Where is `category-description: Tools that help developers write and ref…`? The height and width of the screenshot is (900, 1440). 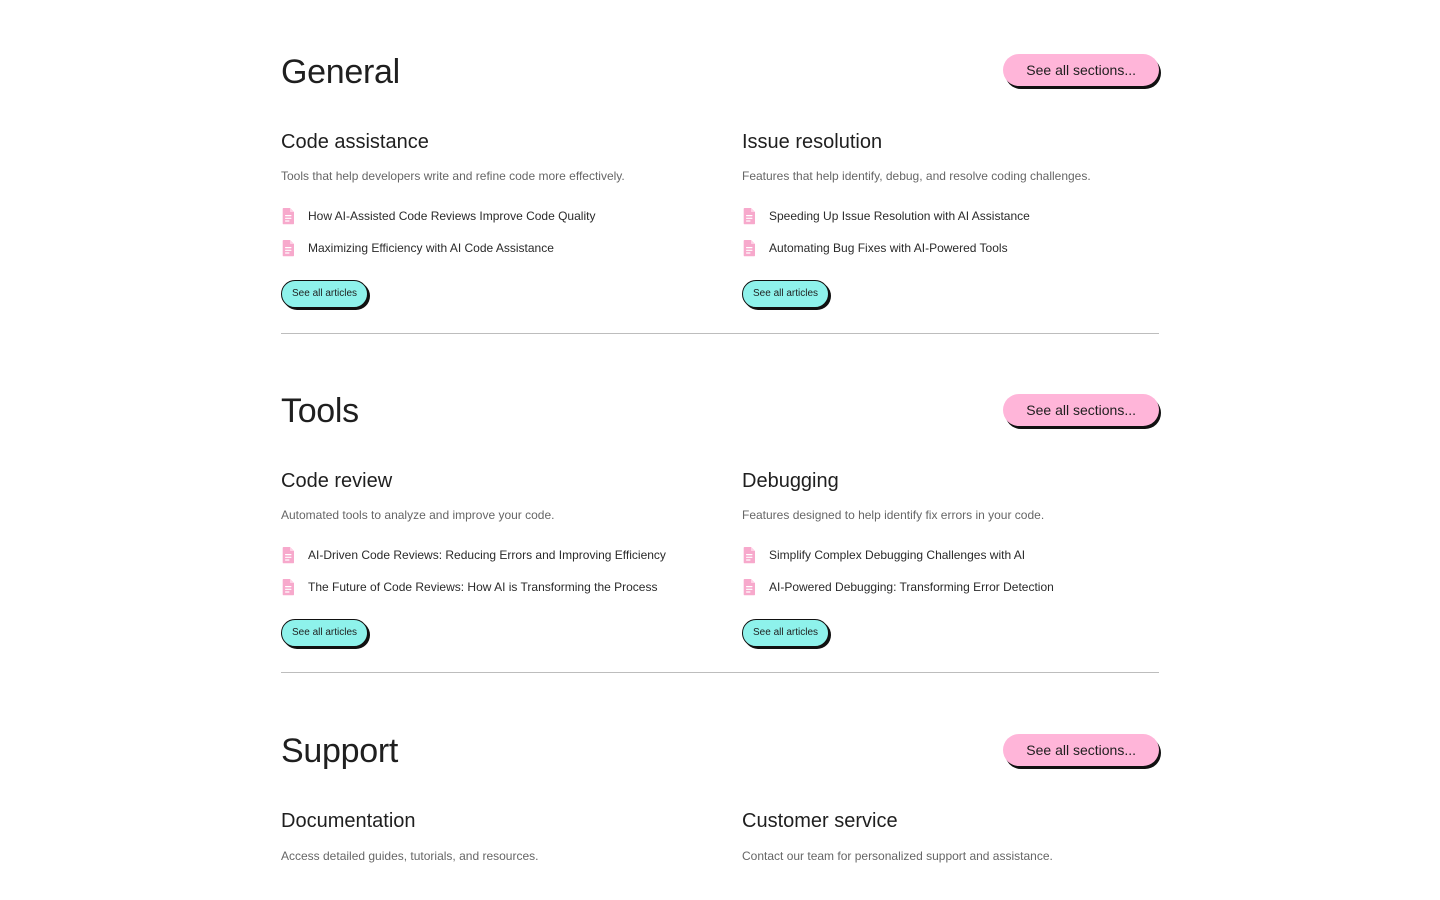 category-description: Tools that help developers write and ref… is located at coordinates (453, 176).